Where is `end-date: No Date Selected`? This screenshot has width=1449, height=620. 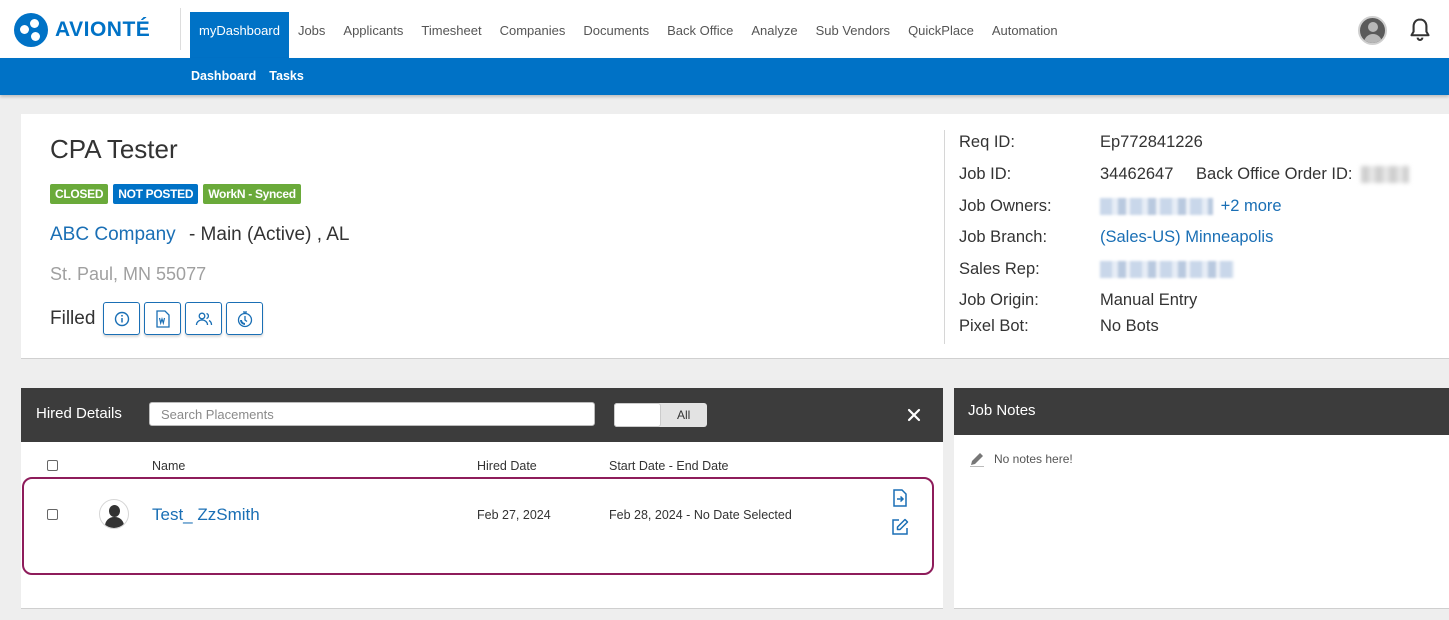
end-date: No Date Selected is located at coordinates (742, 515).